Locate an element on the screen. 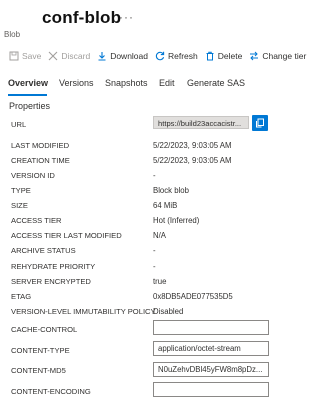 The height and width of the screenshot is (399, 320). refresh-button: Refresh is located at coordinates (176, 56).